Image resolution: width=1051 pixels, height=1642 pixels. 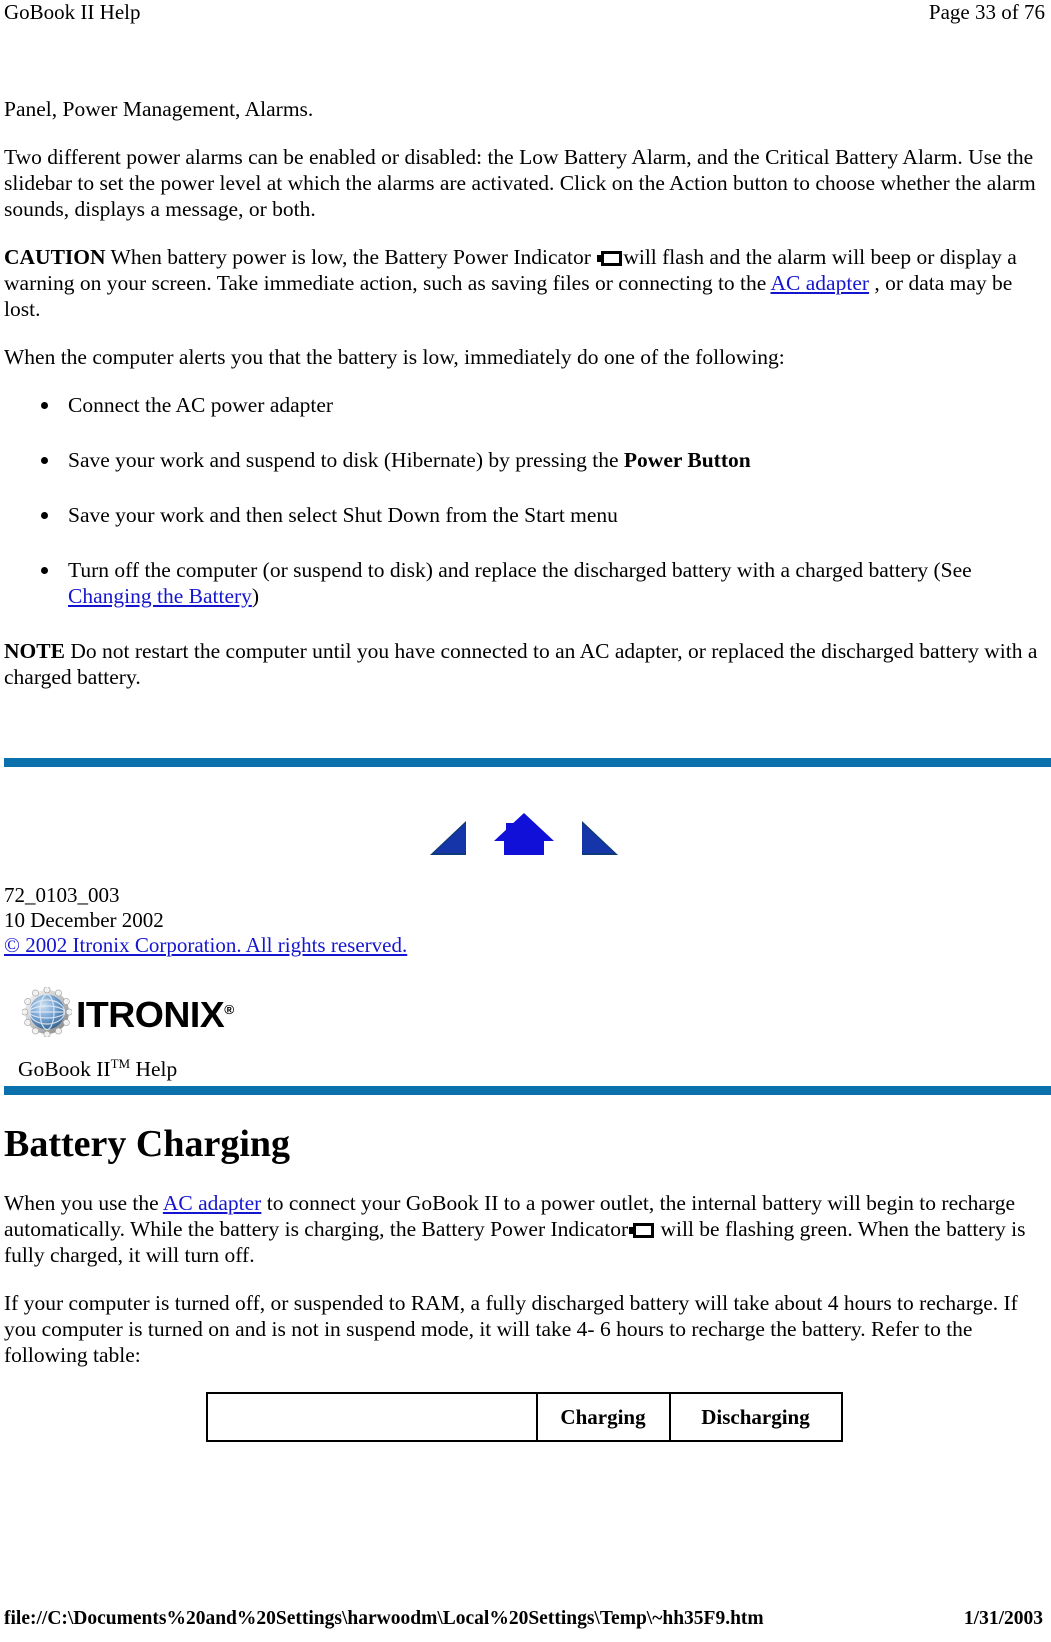 I want to click on page-header: GoBook II Help Page 33 of 76, so click(x=525, y=17).